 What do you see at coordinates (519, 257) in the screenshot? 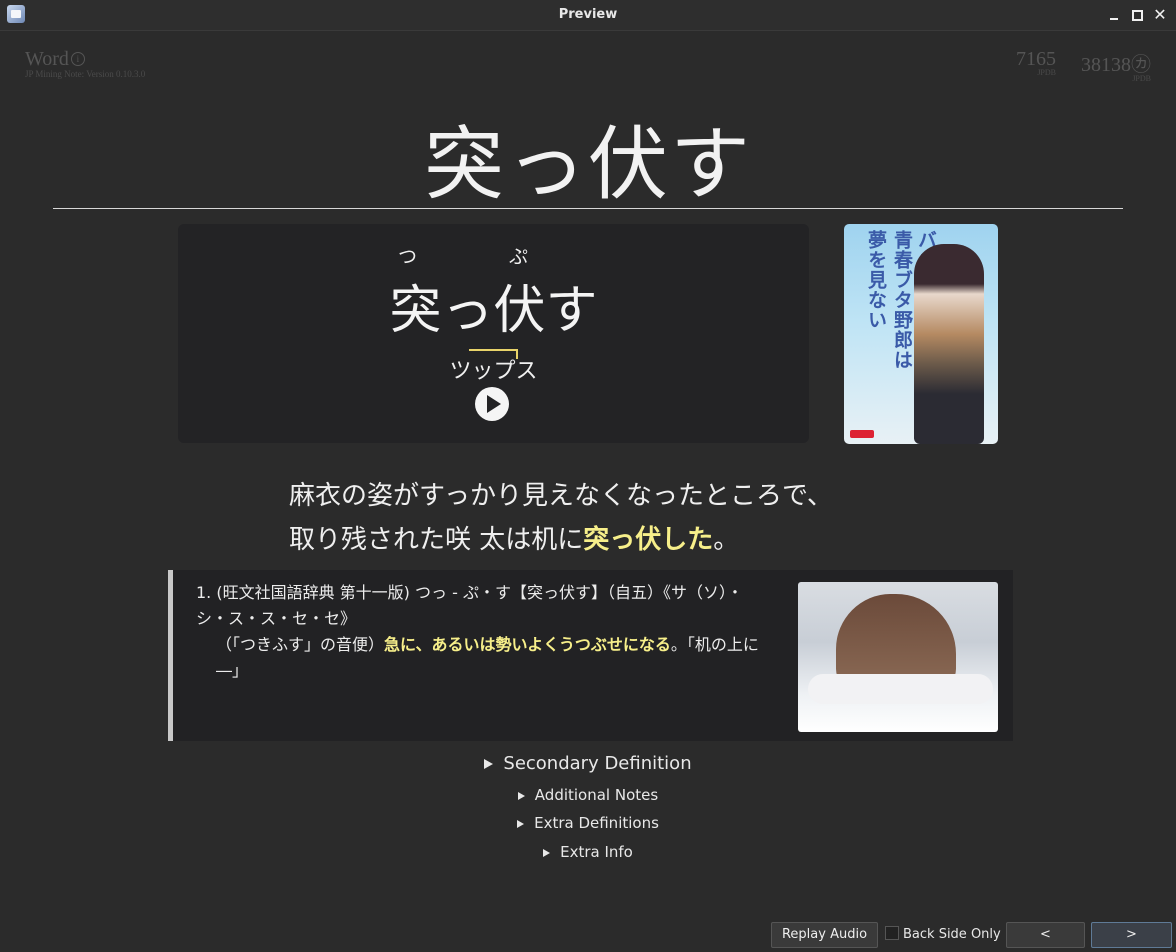
I see `furigana: ぷ` at bounding box center [519, 257].